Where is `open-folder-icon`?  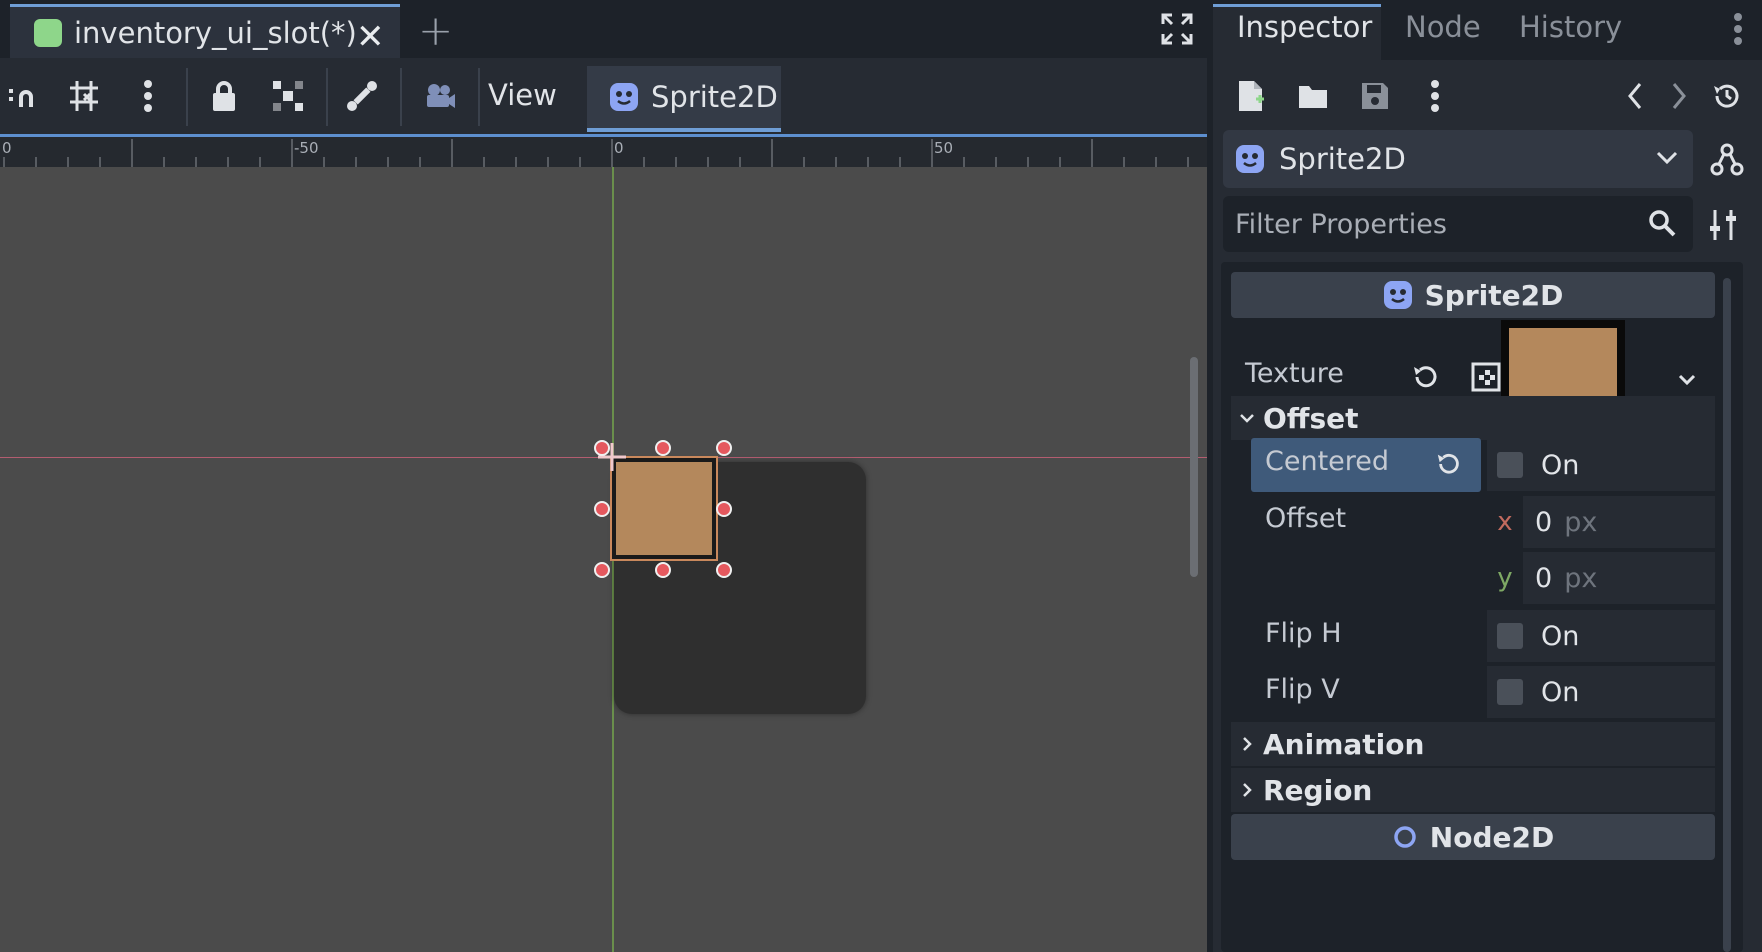 open-folder-icon is located at coordinates (1313, 96).